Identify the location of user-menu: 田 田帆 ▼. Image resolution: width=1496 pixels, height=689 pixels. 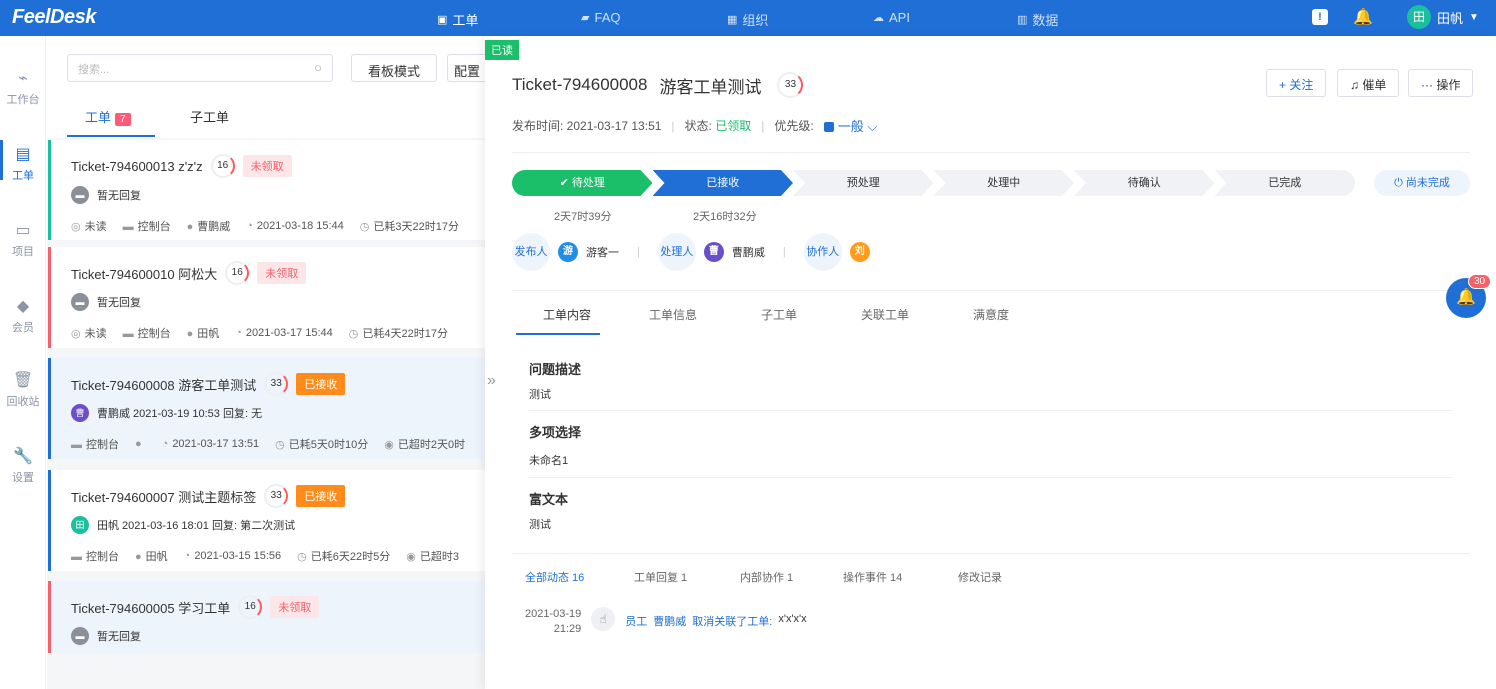
(1443, 17).